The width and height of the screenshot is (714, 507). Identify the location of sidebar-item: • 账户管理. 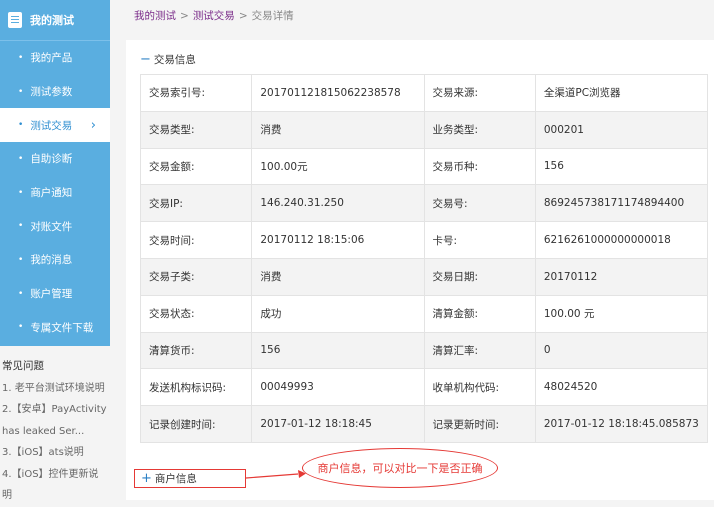
(55, 294).